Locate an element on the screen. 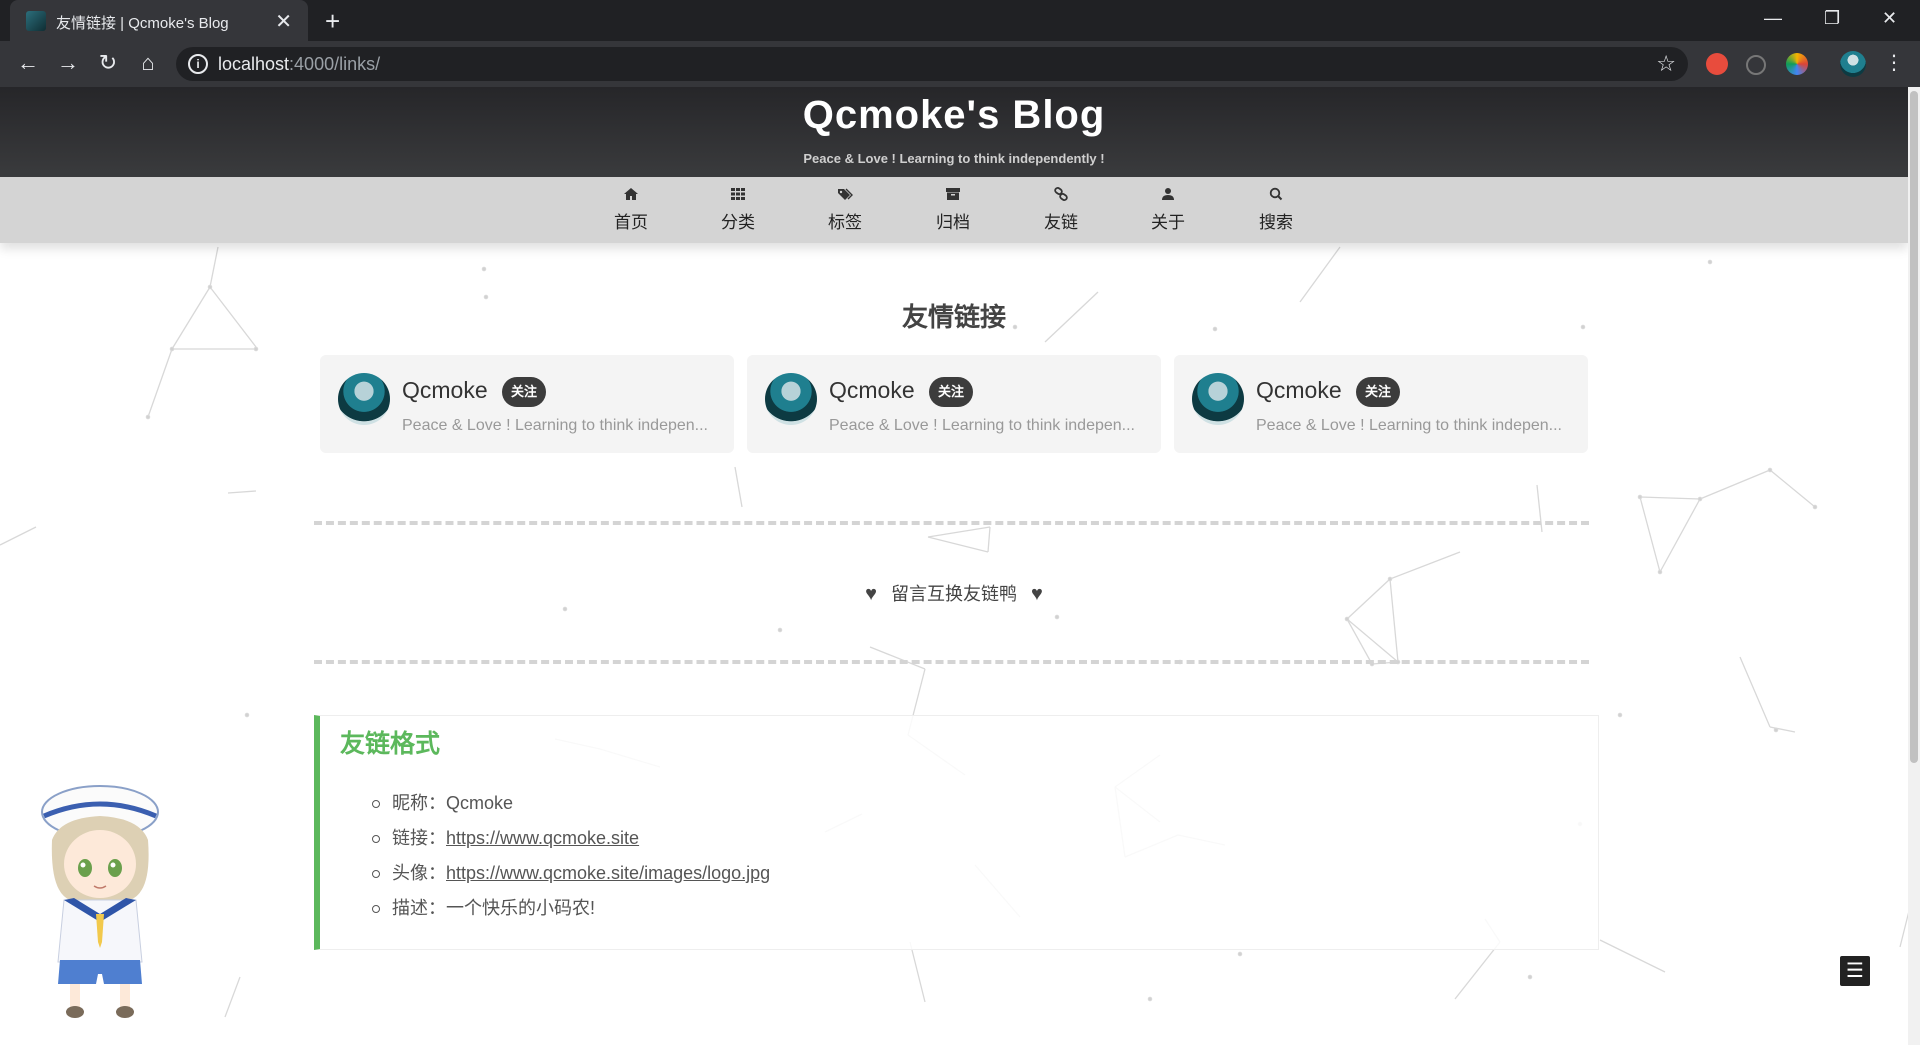 This screenshot has width=1920, height=1045. tab-close-icon: ✕ is located at coordinates (283, 21).